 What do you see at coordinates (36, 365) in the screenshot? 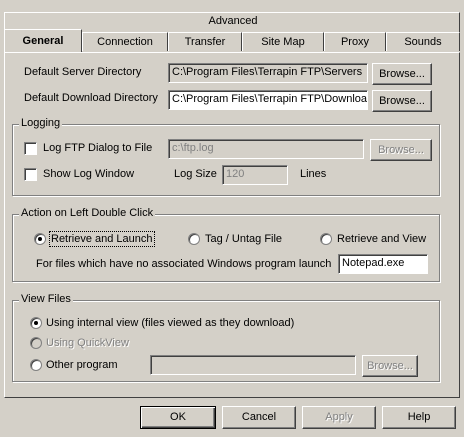
I see `other-program-radio` at bounding box center [36, 365].